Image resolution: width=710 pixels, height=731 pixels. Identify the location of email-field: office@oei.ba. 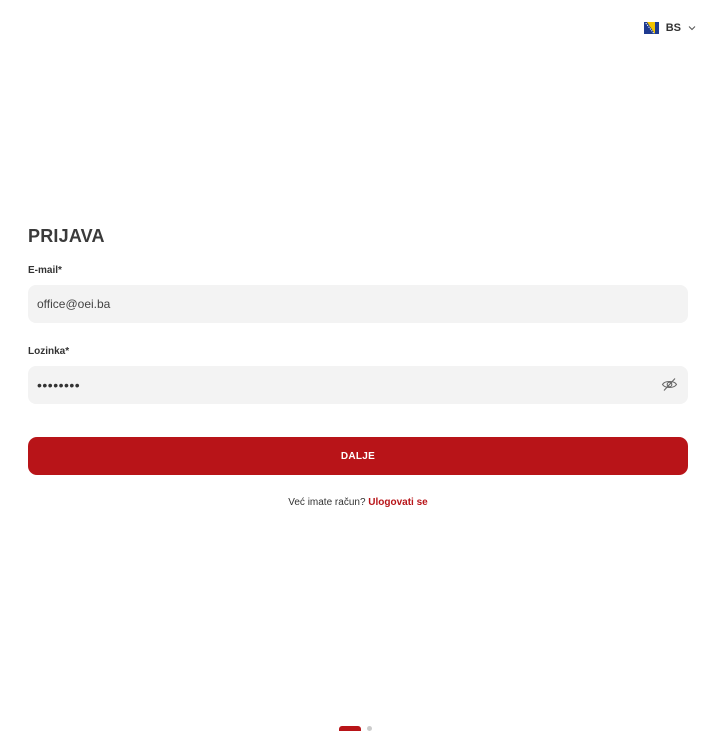
(358, 304).